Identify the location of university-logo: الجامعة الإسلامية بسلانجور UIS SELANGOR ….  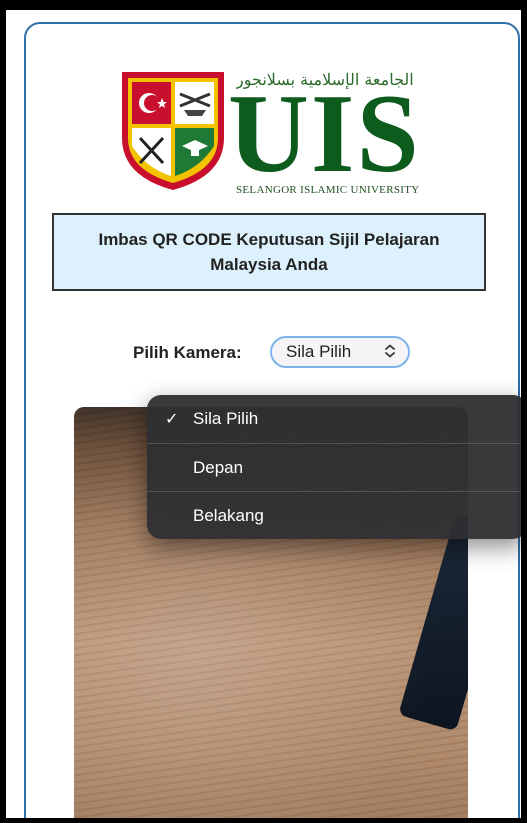
(273, 133).